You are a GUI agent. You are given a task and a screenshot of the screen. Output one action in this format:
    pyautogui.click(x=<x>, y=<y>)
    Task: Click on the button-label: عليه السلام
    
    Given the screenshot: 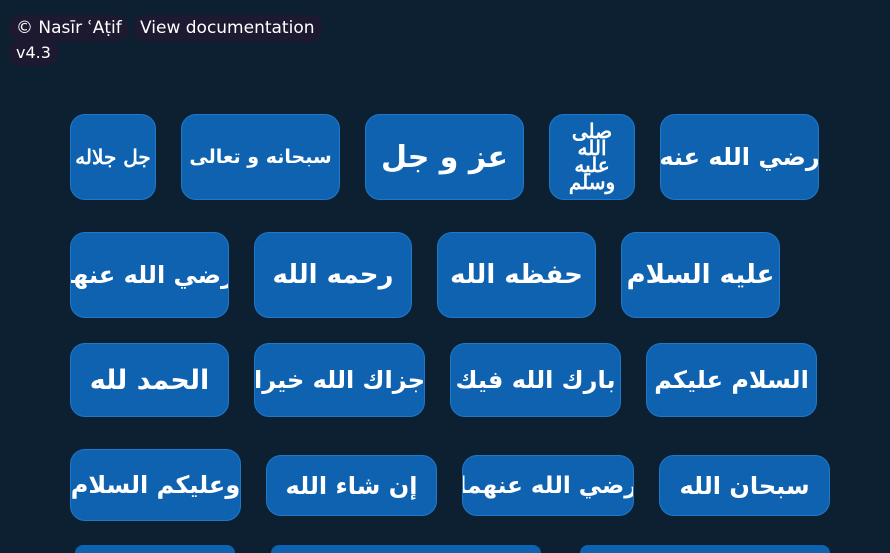 What is the action you would take?
    pyautogui.click(x=700, y=275)
    